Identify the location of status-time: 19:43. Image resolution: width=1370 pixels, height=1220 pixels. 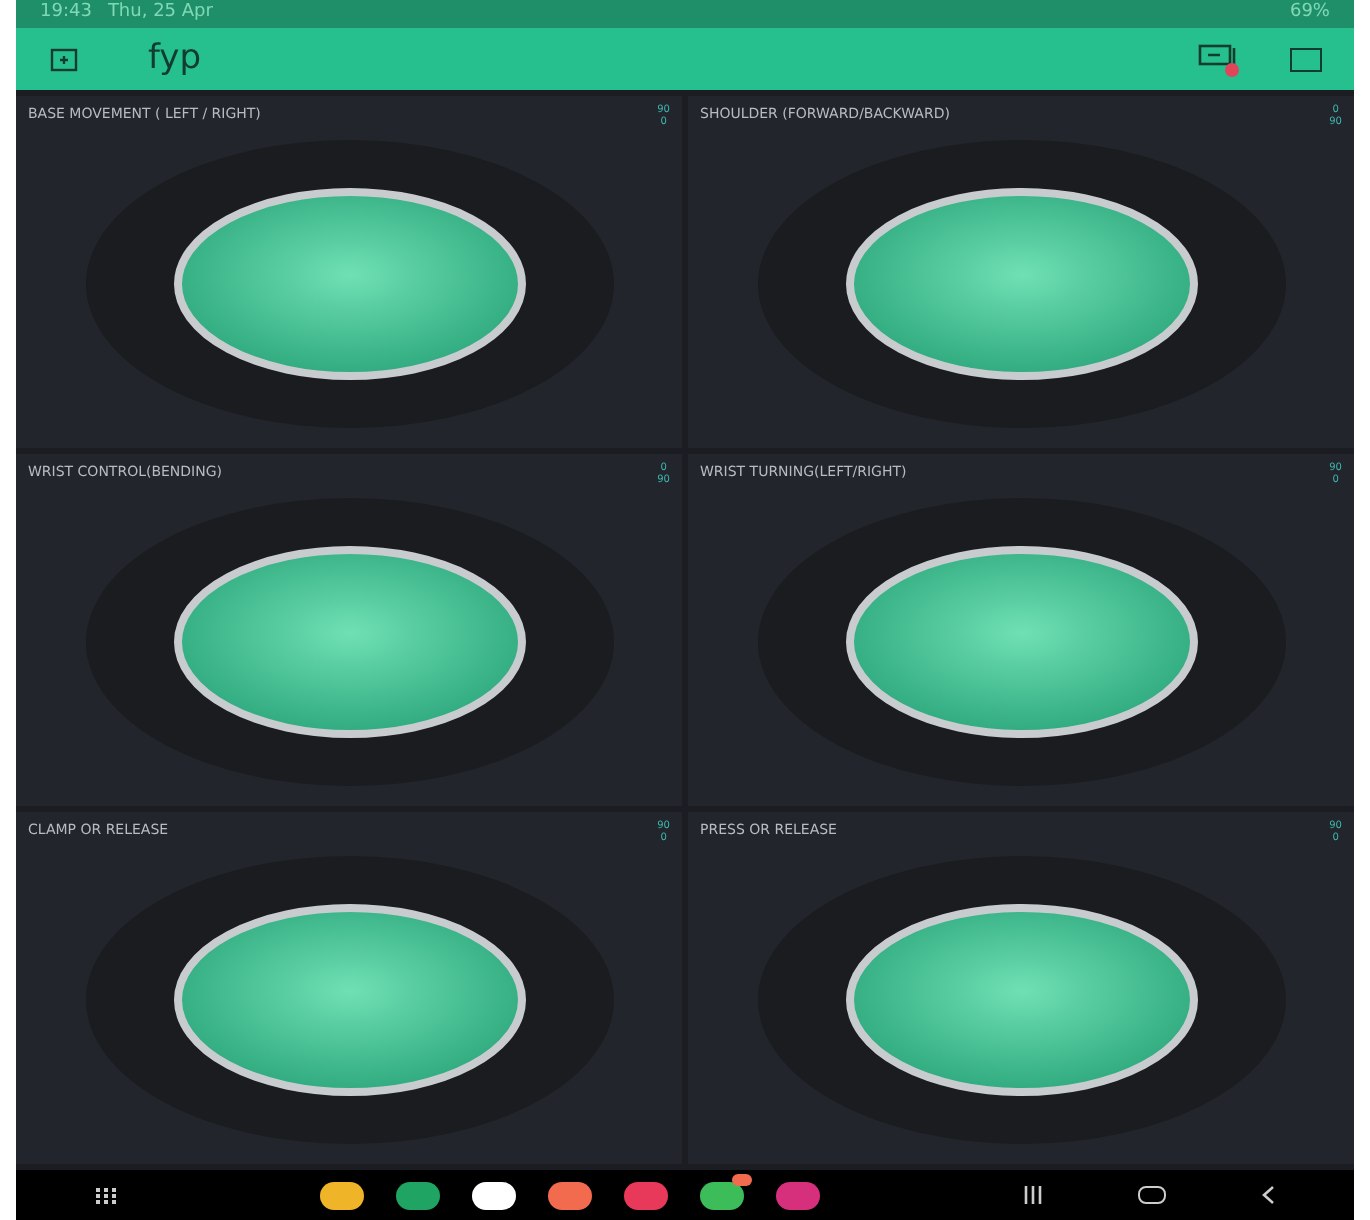
(66, 13).